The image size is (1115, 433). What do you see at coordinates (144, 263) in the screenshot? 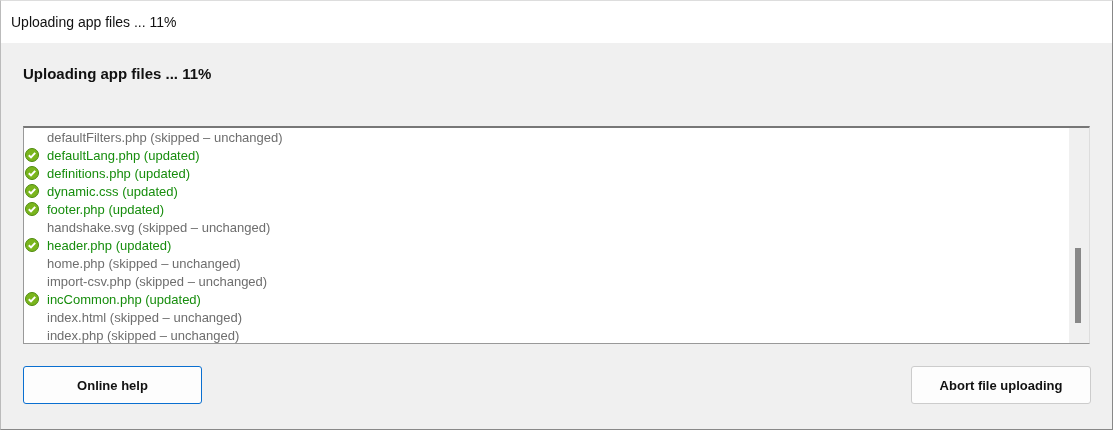
I see `file-log-entry: home.php (skipped – unchanged)` at bounding box center [144, 263].